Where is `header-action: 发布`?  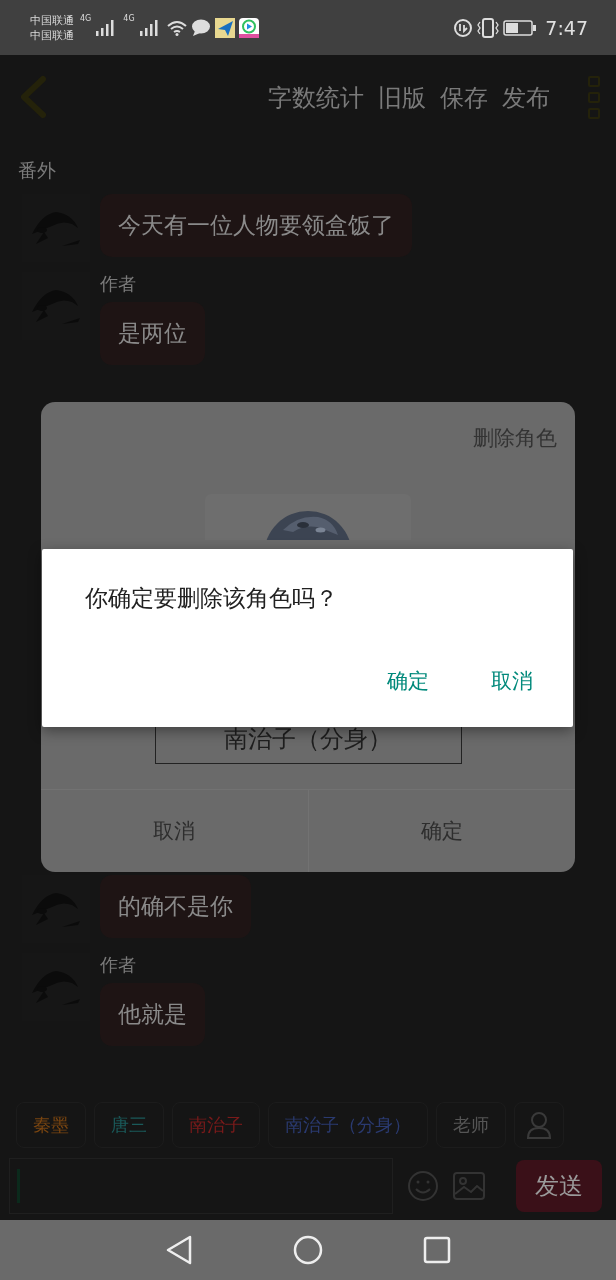
header-action: 发布 is located at coordinates (526, 97).